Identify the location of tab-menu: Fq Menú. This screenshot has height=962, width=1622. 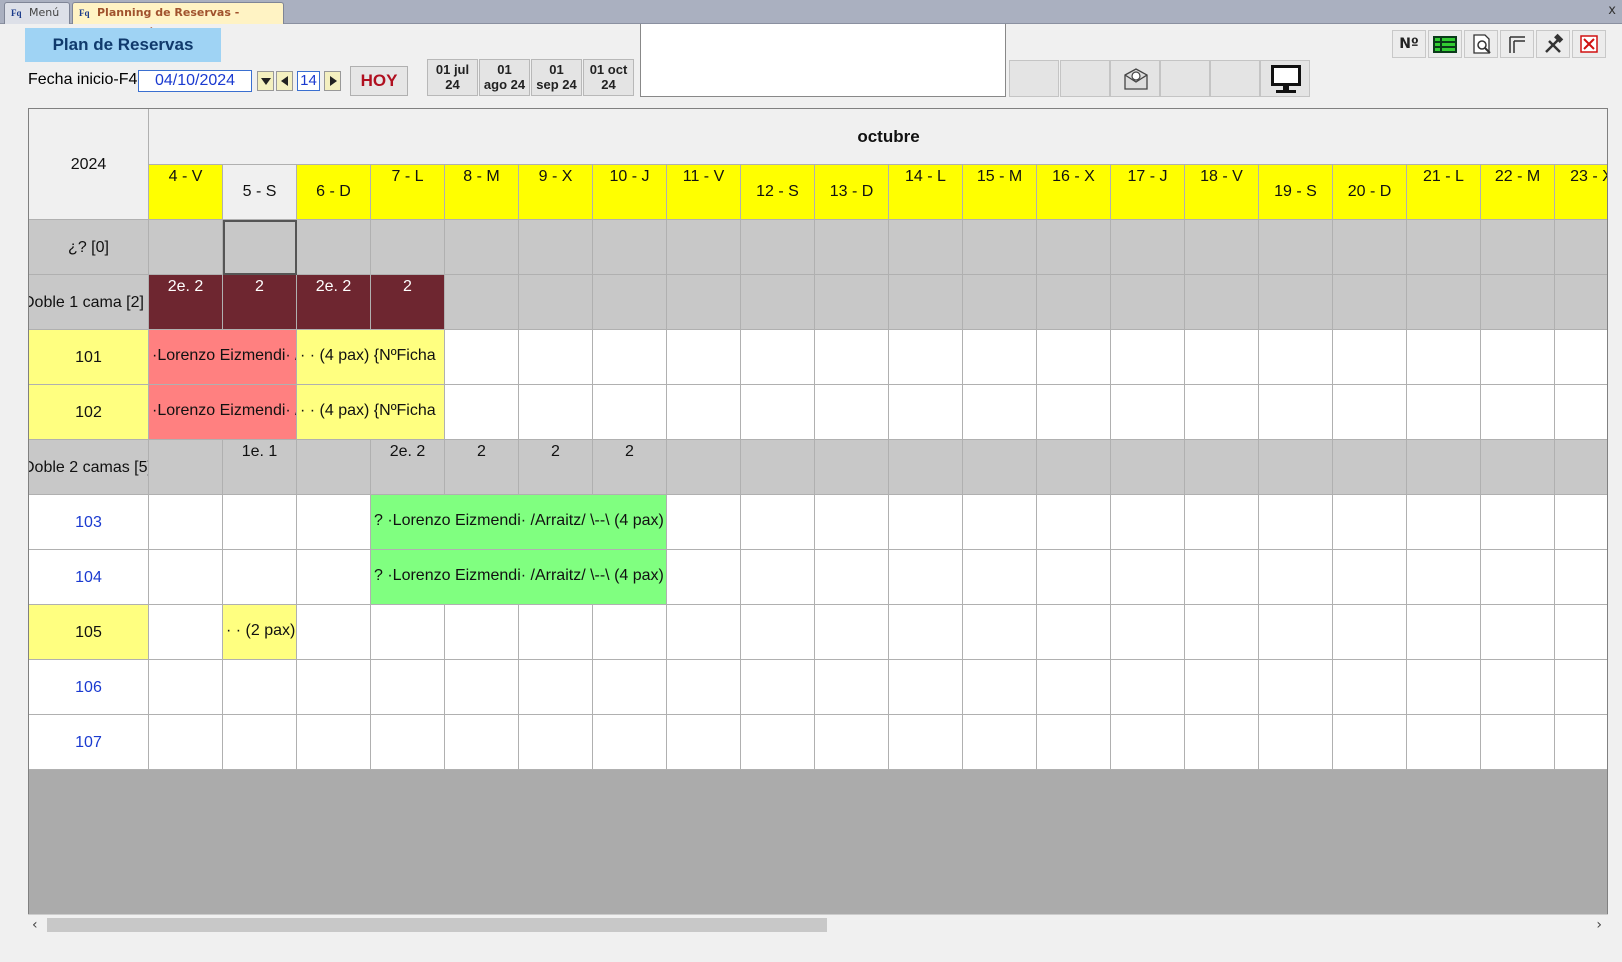
(37, 13).